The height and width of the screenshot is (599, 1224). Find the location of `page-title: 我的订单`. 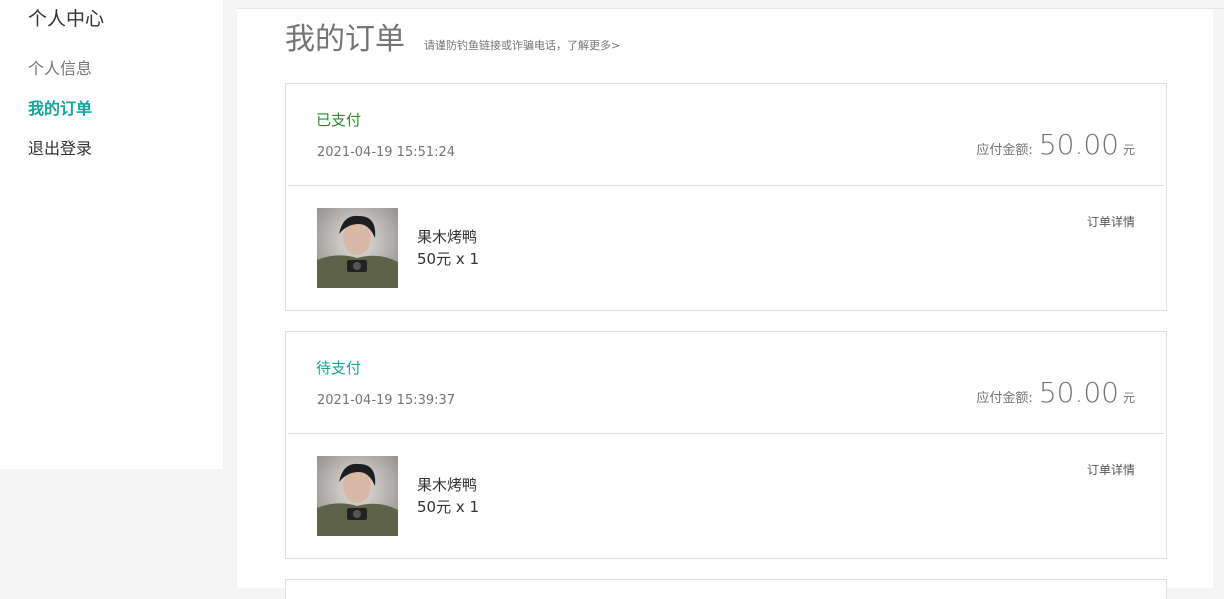

page-title: 我的订单 is located at coordinates (345, 39).